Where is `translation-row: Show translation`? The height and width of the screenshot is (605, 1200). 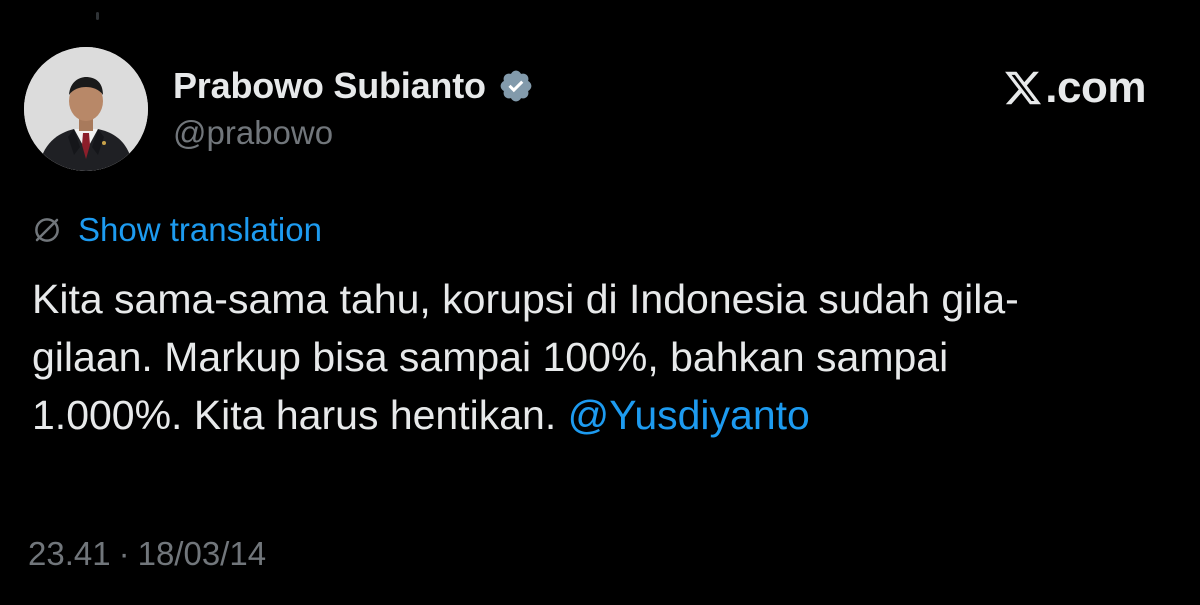
translation-row: Show translation is located at coordinates (177, 230).